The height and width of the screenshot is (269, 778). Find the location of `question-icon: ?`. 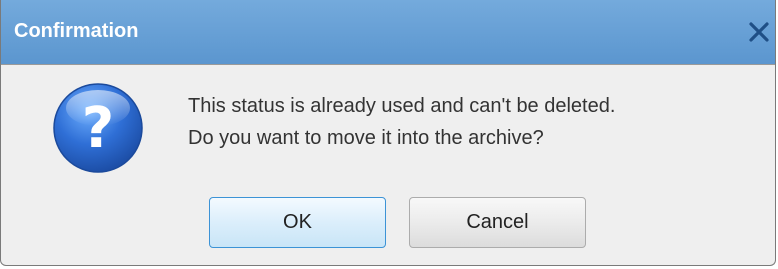

question-icon: ? is located at coordinates (98, 128).